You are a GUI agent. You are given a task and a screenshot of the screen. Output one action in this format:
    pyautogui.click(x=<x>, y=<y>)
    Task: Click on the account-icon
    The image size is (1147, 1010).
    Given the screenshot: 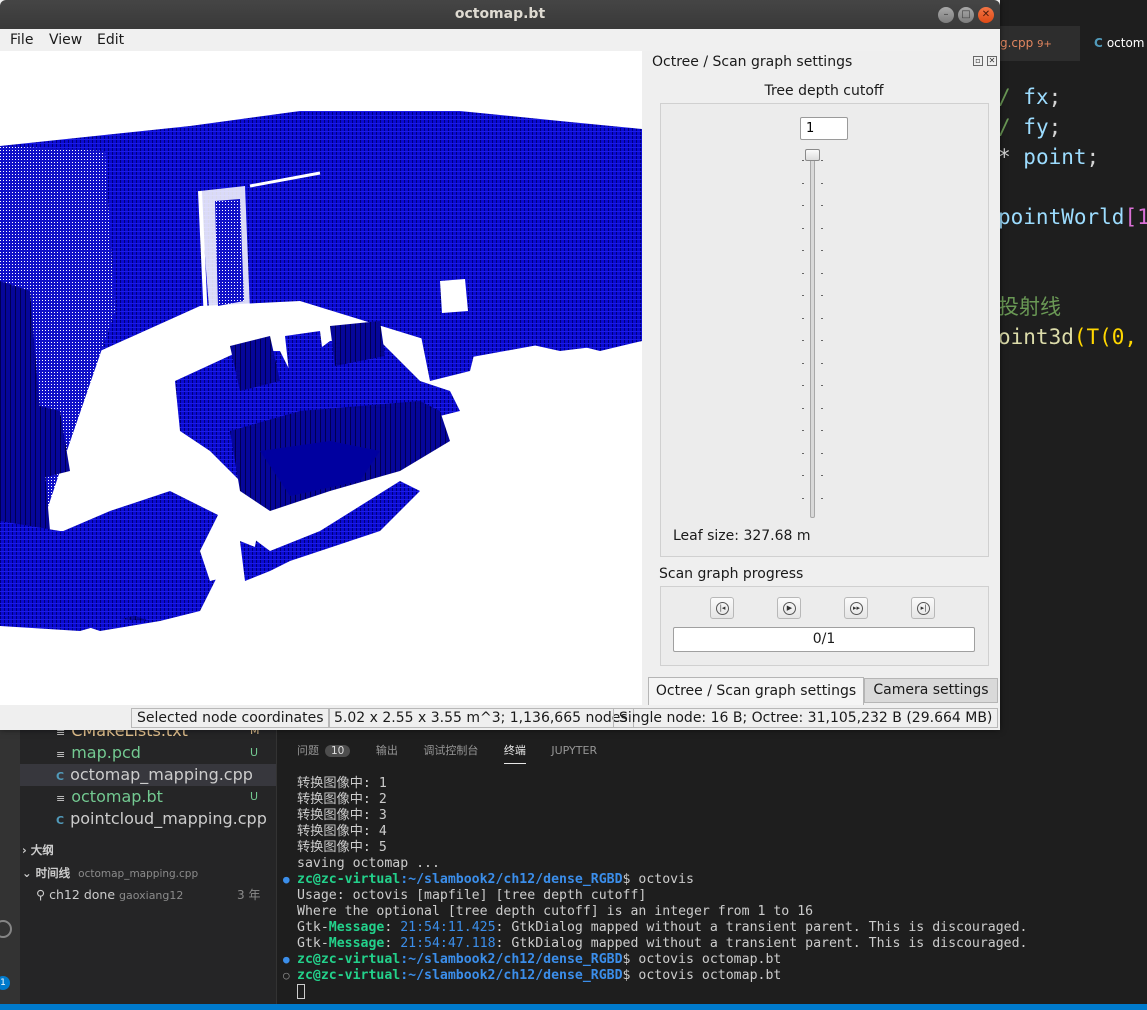 What is the action you would take?
    pyautogui.click(x=6, y=929)
    